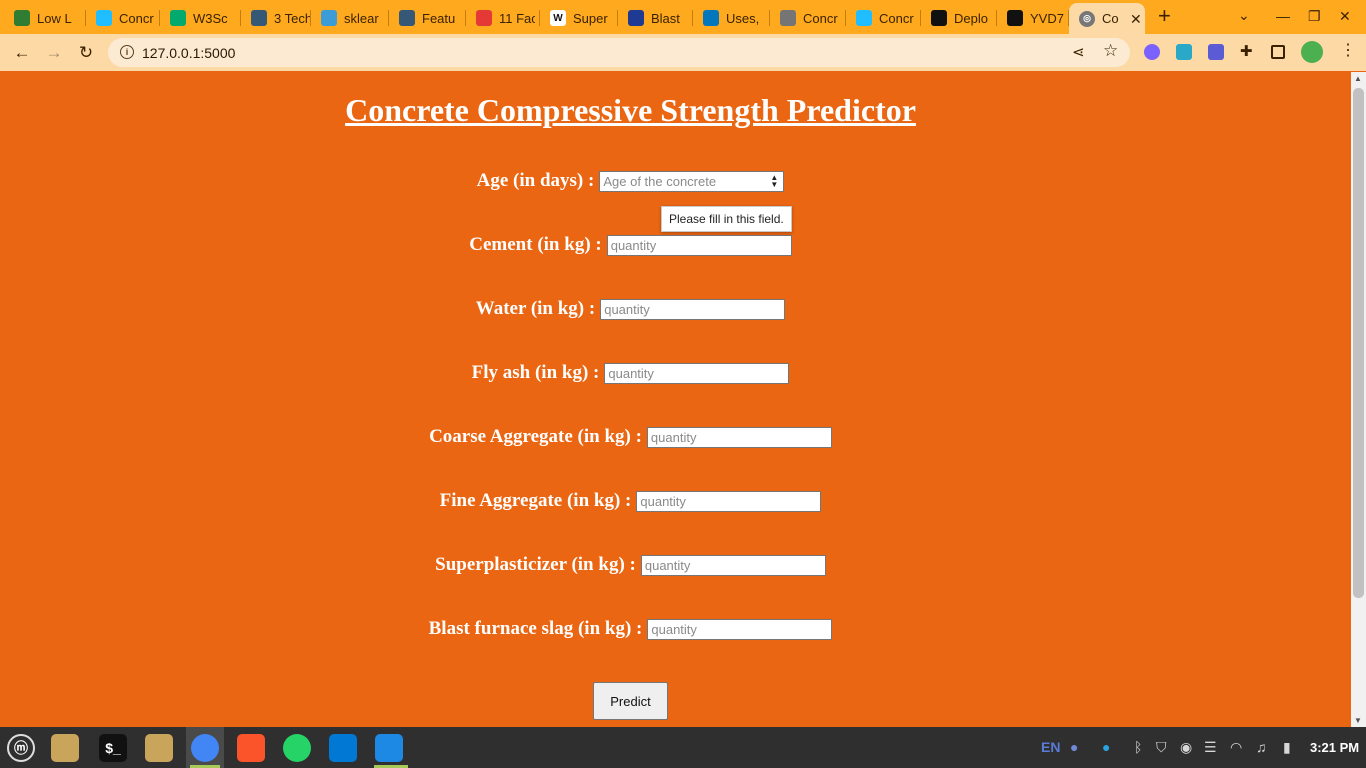 Image resolution: width=1366 pixels, height=768 pixels. What do you see at coordinates (1078, 52) in the screenshot?
I see `share-icon: ⋖` at bounding box center [1078, 52].